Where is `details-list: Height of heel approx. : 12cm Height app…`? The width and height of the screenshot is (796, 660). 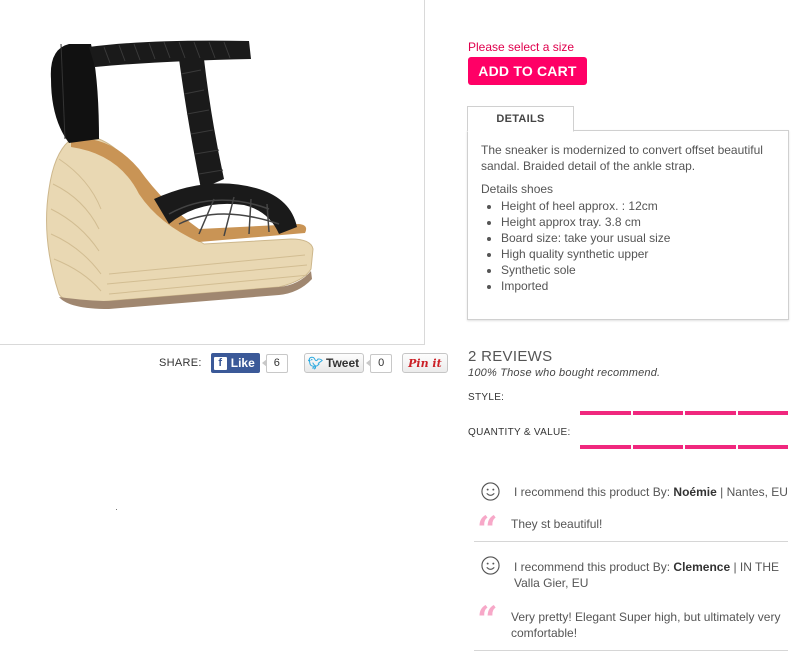 details-list: Height of heel approx. : 12cm Height app… is located at coordinates (575, 246).